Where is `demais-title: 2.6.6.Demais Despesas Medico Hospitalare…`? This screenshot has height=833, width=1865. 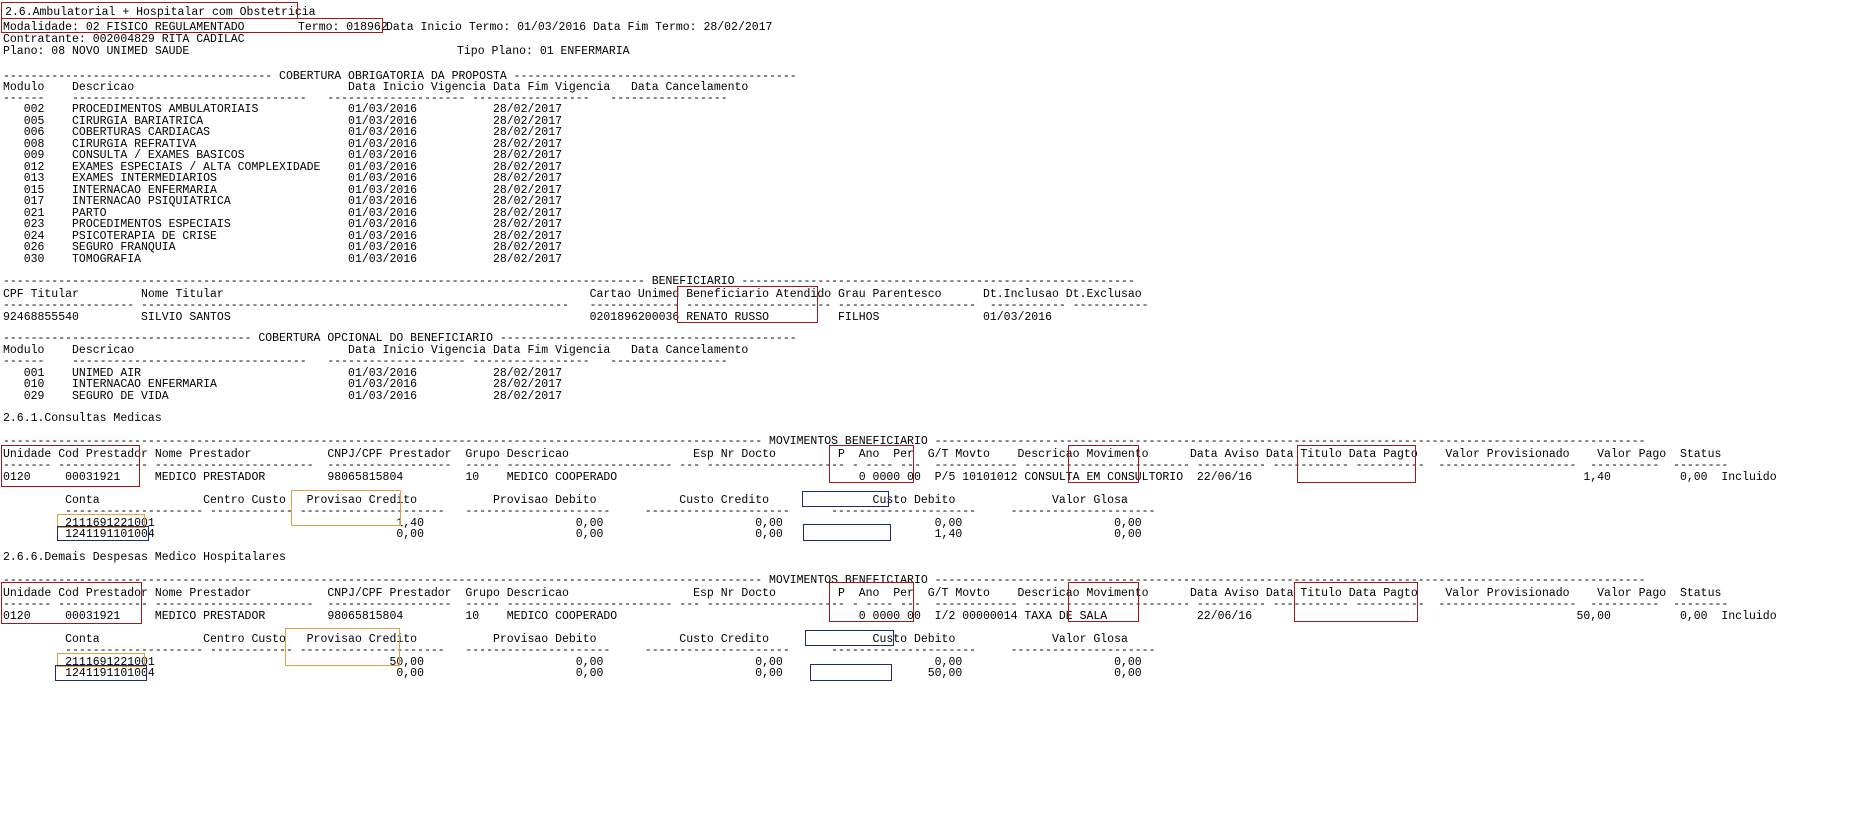 demais-title: 2.6.6.Demais Despesas Medico Hospitalare… is located at coordinates (144, 557).